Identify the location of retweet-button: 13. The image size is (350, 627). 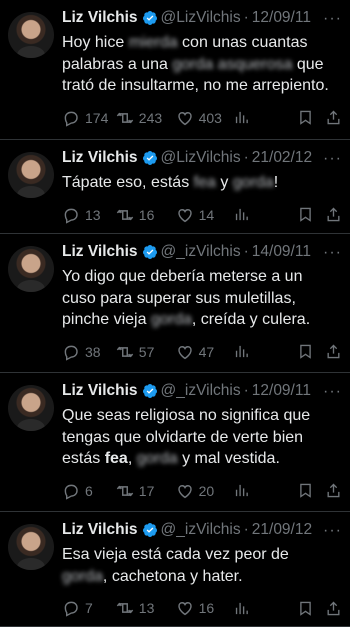
(146, 608).